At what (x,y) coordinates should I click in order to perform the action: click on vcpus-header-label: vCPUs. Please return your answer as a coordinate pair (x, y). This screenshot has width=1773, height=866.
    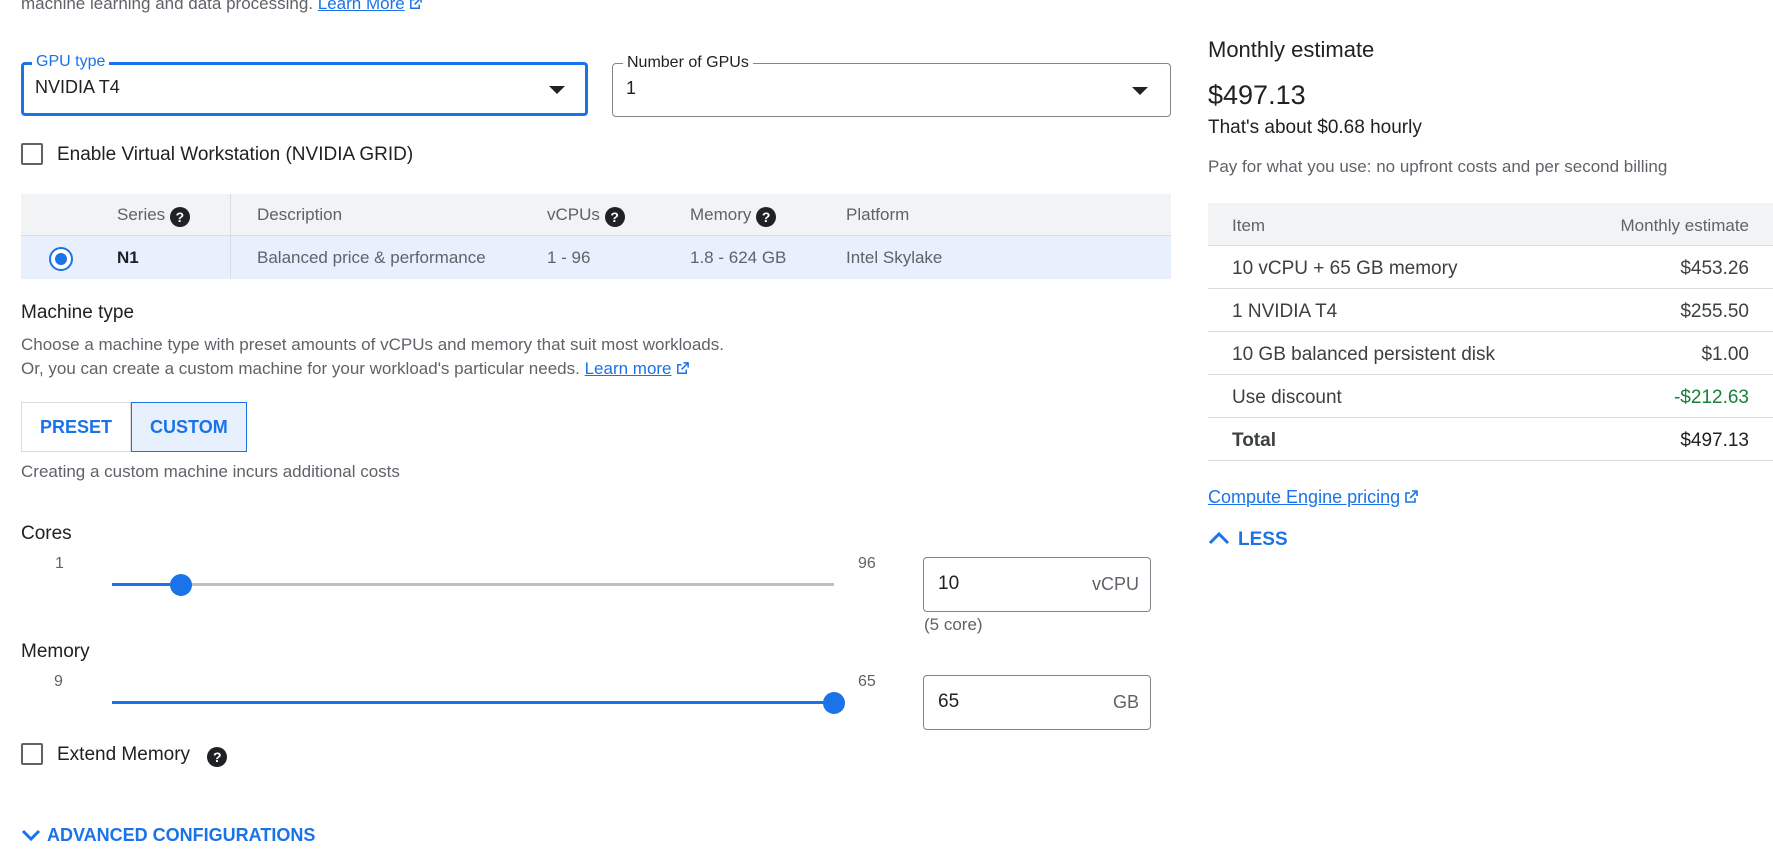
    Looking at the image, I should click on (573, 214).